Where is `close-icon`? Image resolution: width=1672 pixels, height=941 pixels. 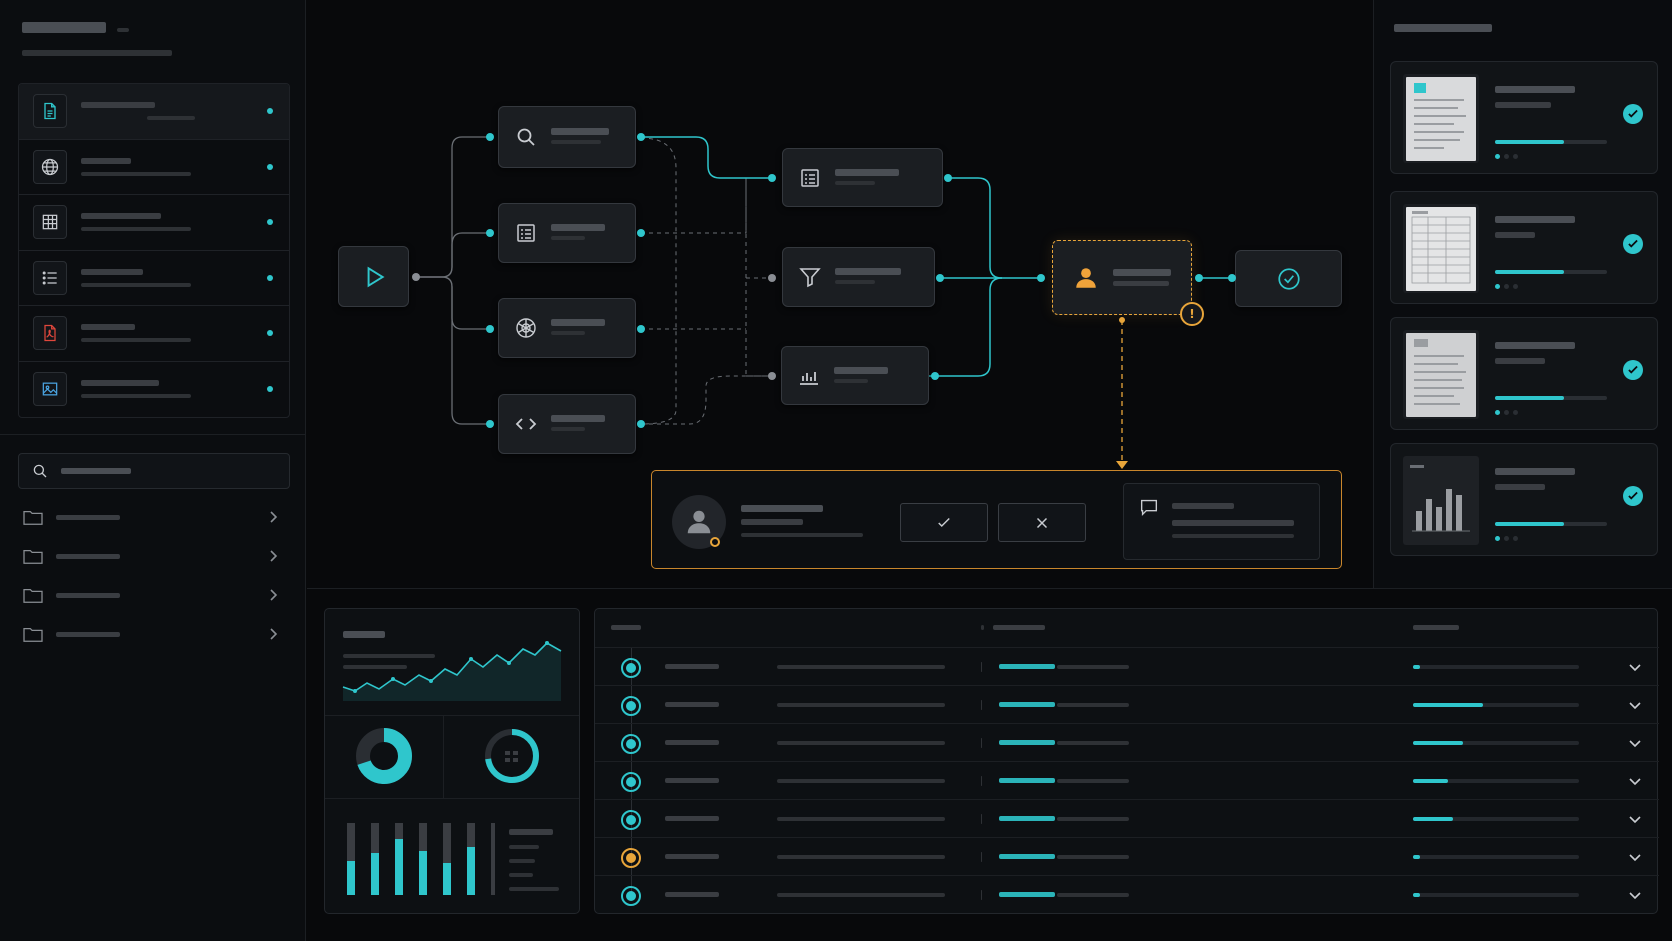
close-icon is located at coordinates (1042, 522).